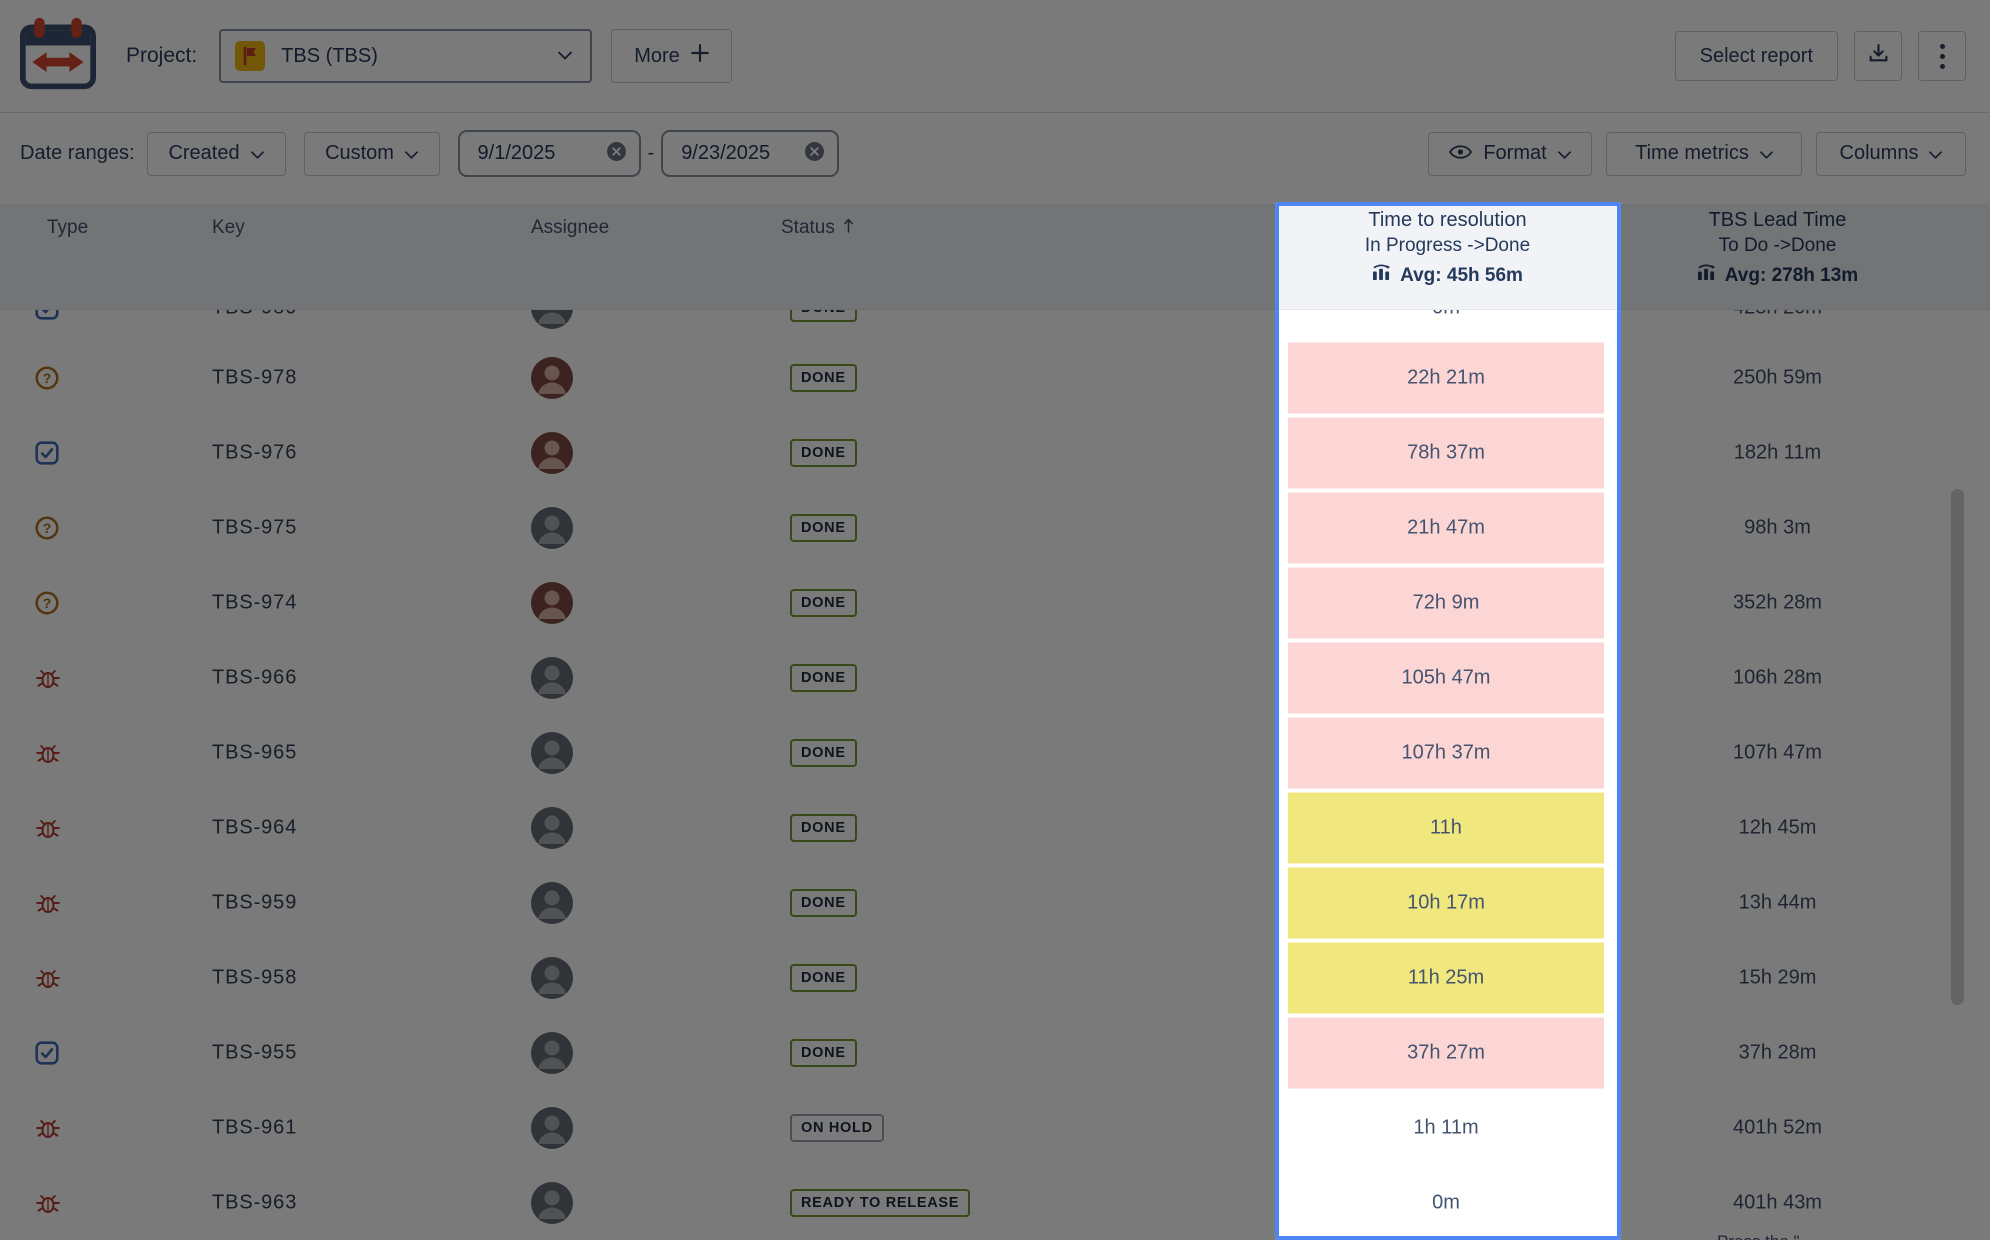  Describe the element at coordinates (995, 902) in the screenshot. I see `table-row: TBS-959 DONE 10h 17m 13h 44m` at that location.